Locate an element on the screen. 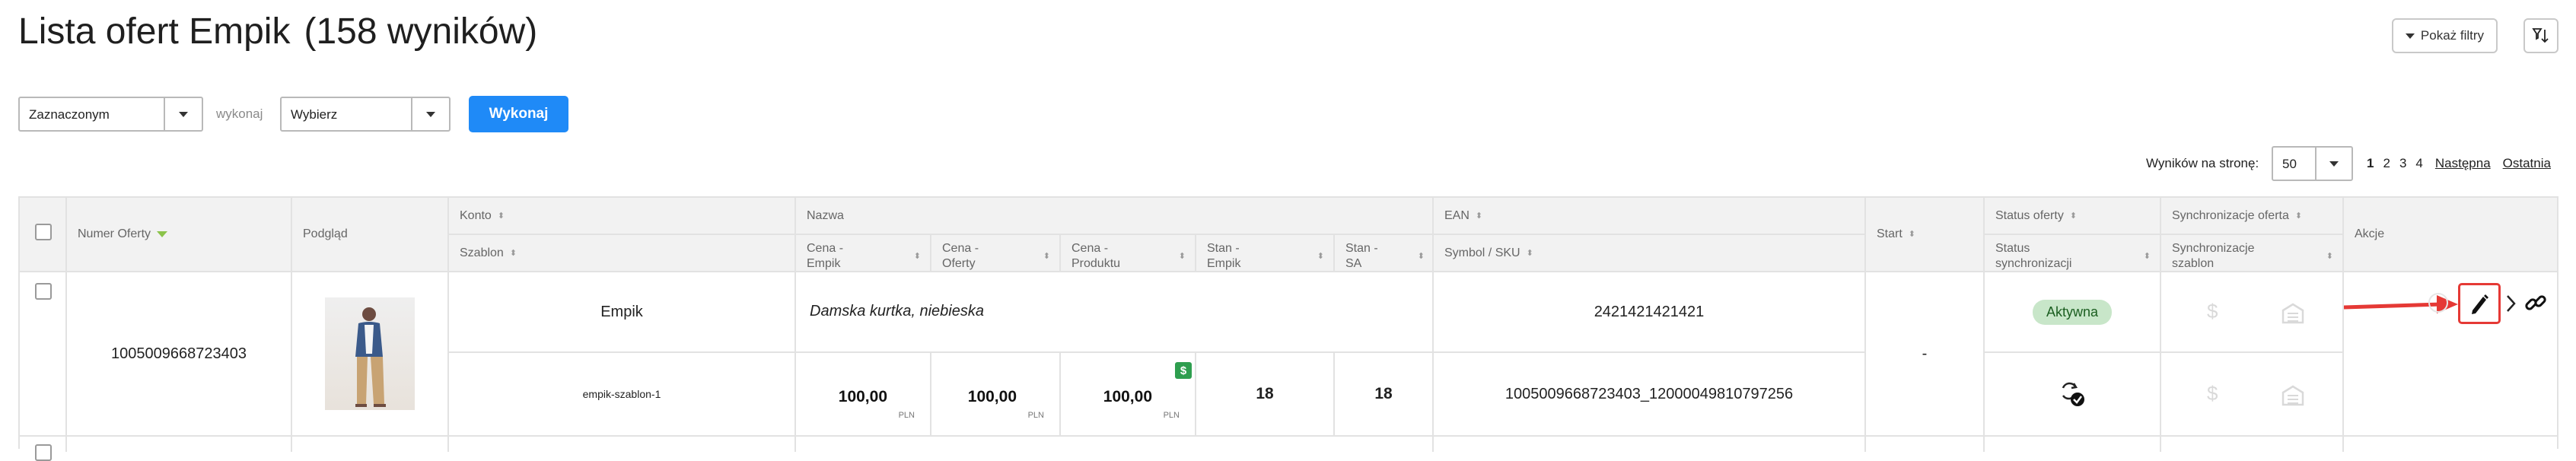 The image size is (2576, 461). template-name: empik-szablon-1 is located at coordinates (621, 394).